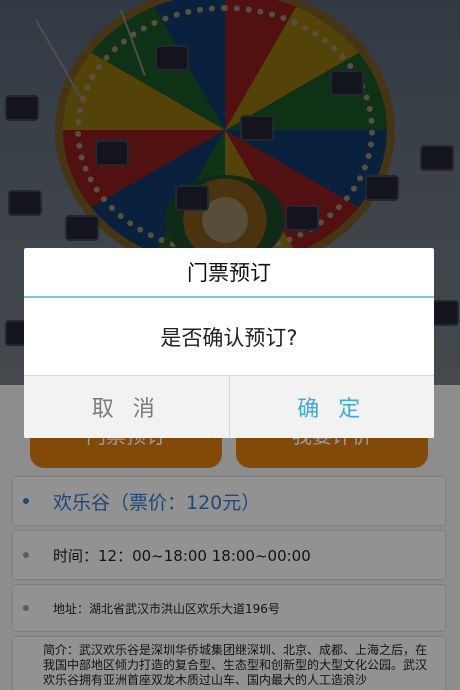  I want to click on cancel-button: 取 消, so click(127, 407).